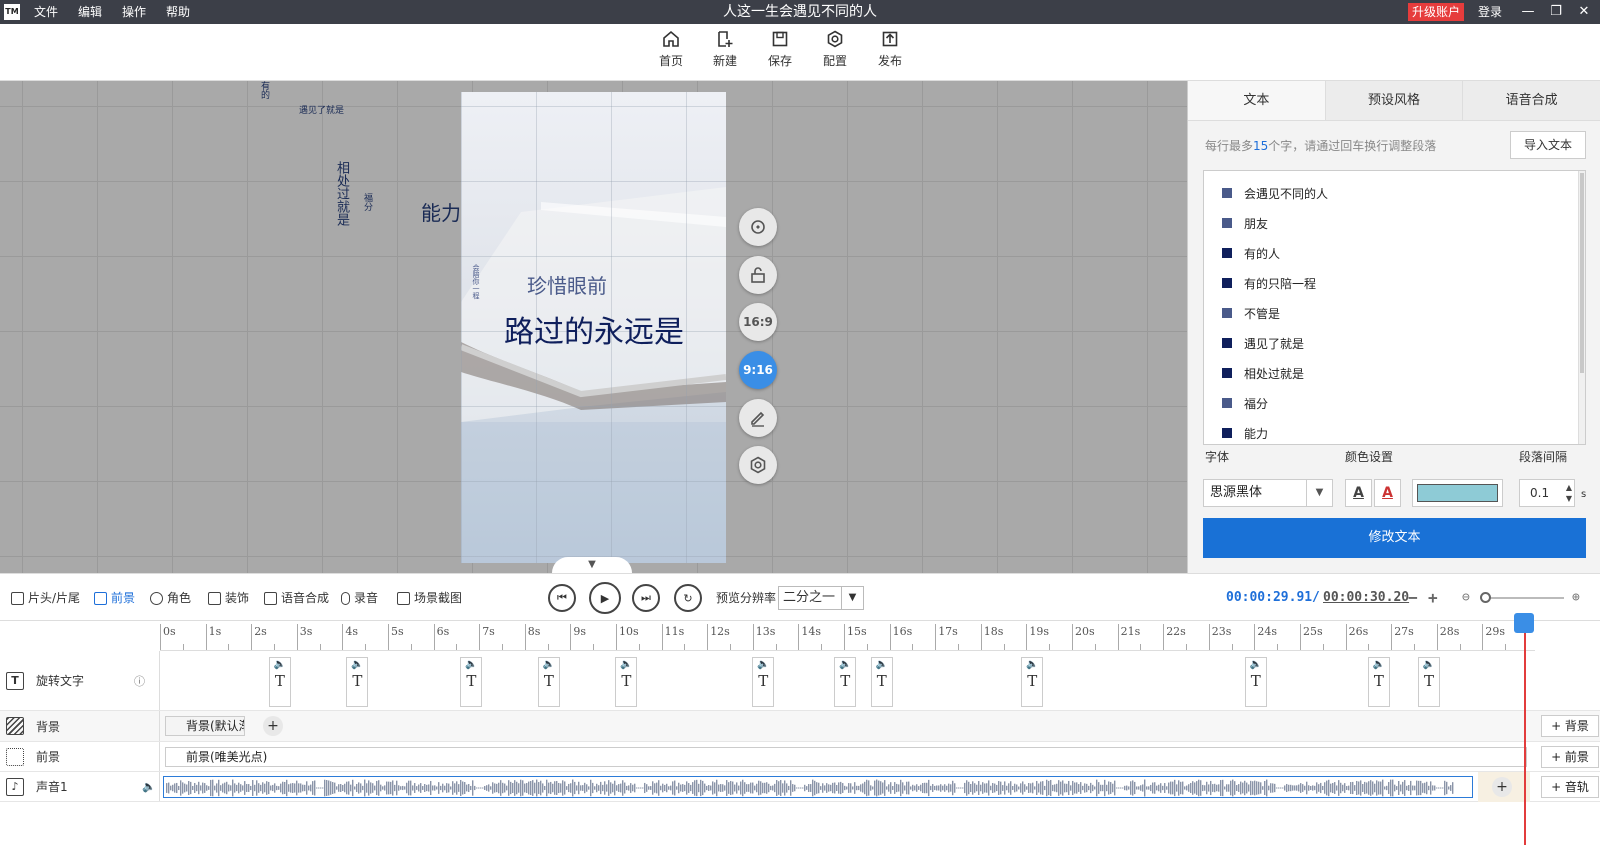  What do you see at coordinates (758, 227) in the screenshot?
I see `rotate-button` at bounding box center [758, 227].